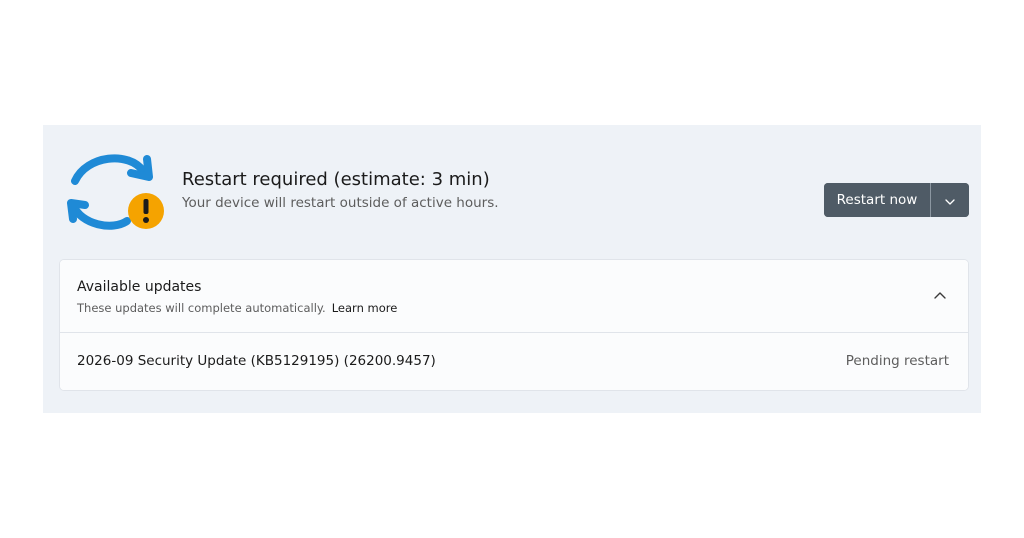  I want to click on restart-options-button, so click(950, 200).